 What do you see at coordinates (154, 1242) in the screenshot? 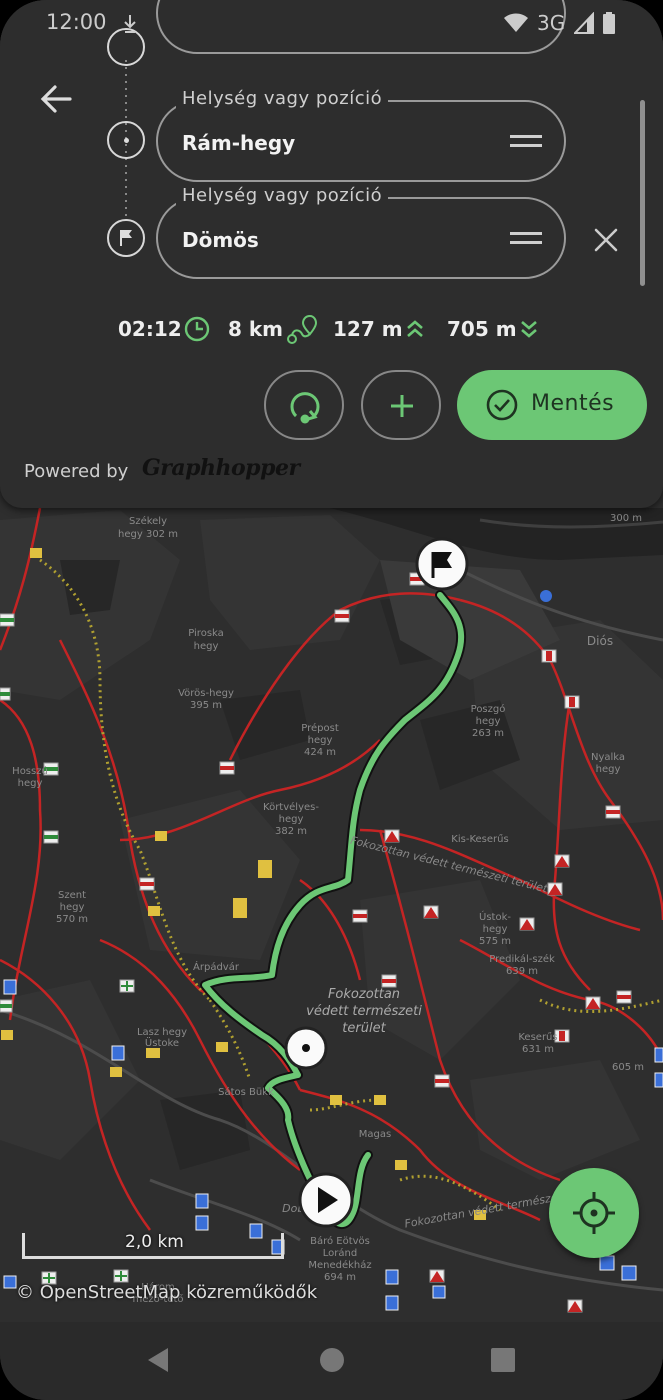
I see `scale-label: 2,0 km` at bounding box center [154, 1242].